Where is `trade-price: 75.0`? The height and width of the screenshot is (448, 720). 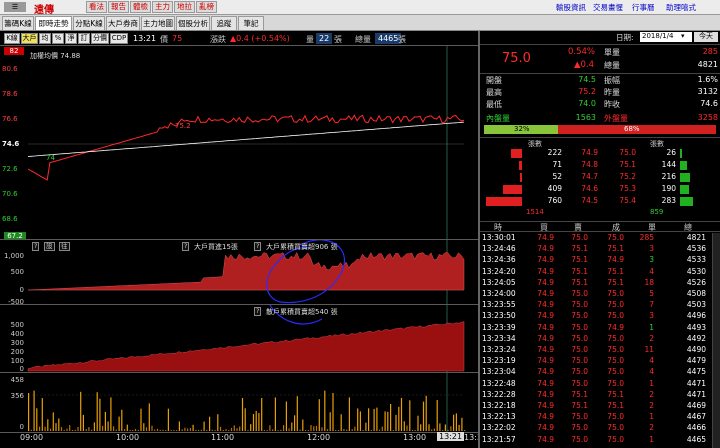 trade-price: 75.0 is located at coordinates (615, 349).